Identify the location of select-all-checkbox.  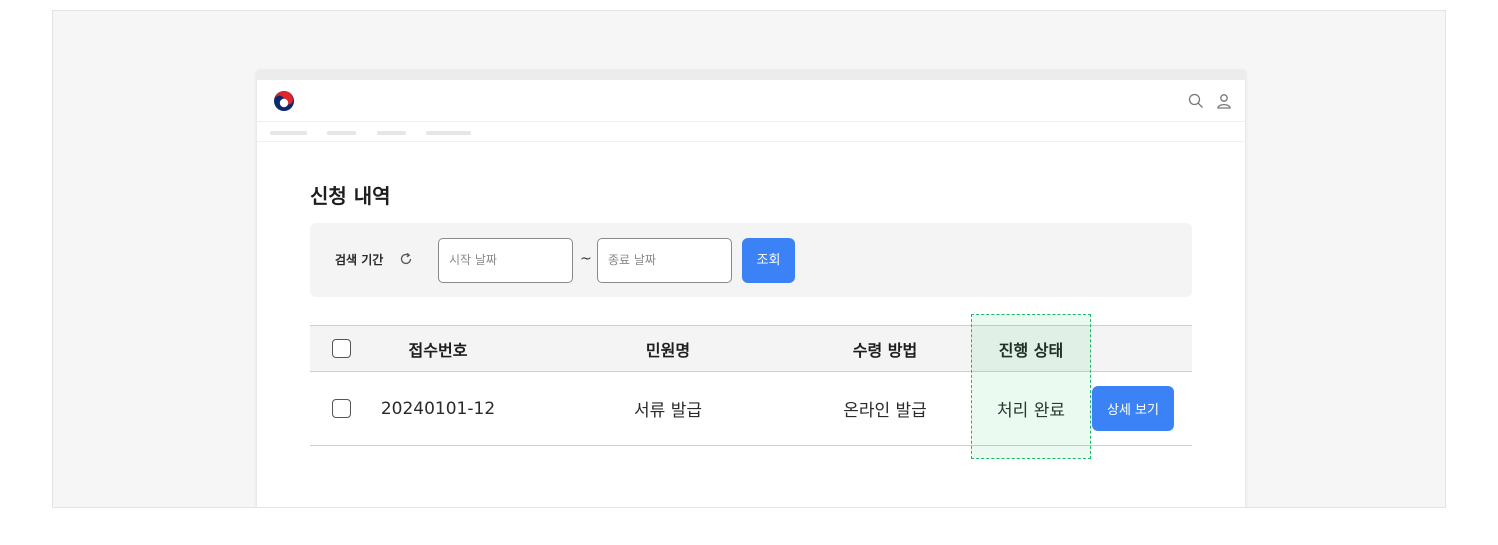
(341, 348).